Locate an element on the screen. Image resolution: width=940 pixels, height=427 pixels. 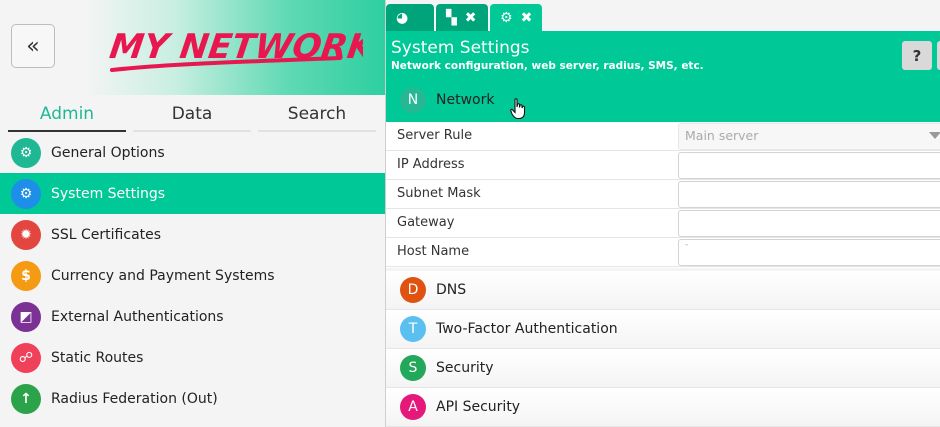
sidebar-item-general-options: ⚙ General Options is located at coordinates (192, 152).